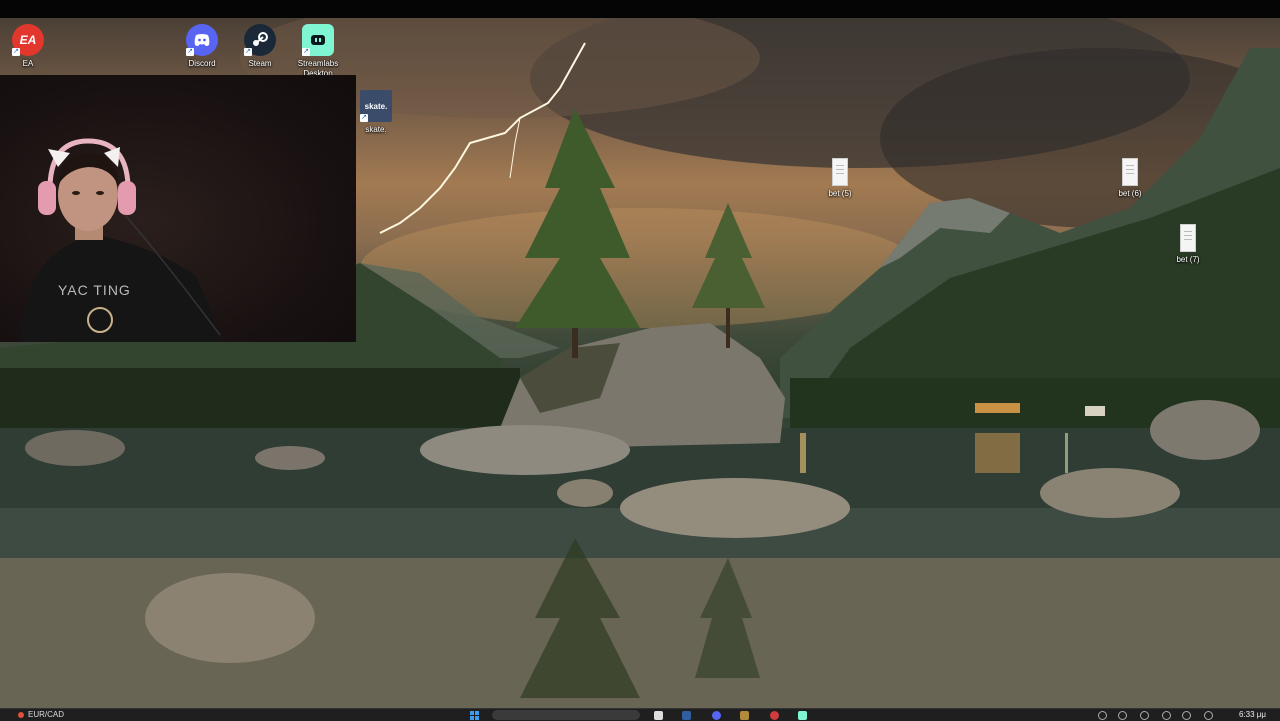 This screenshot has width=1280, height=721. I want to click on streamlabs-icon: ↗, so click(318, 40).